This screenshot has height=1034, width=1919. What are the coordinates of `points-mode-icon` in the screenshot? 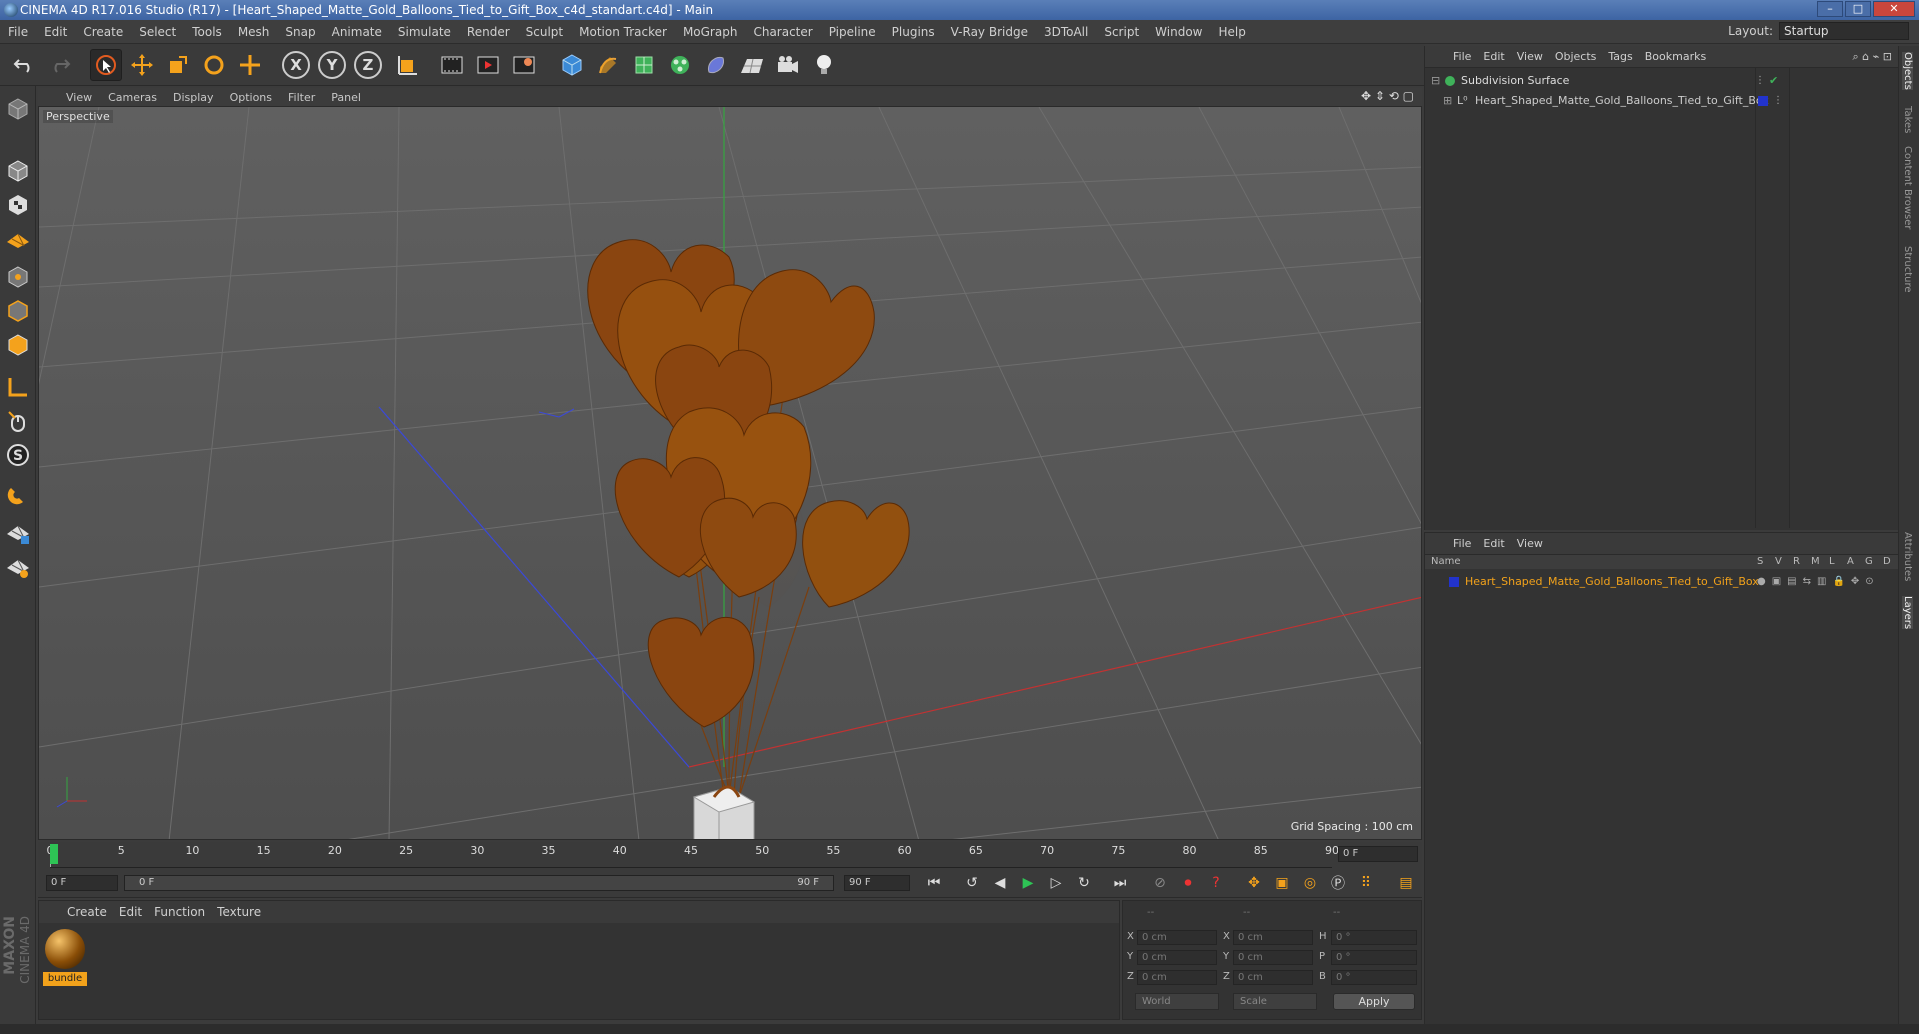 It's located at (18, 277).